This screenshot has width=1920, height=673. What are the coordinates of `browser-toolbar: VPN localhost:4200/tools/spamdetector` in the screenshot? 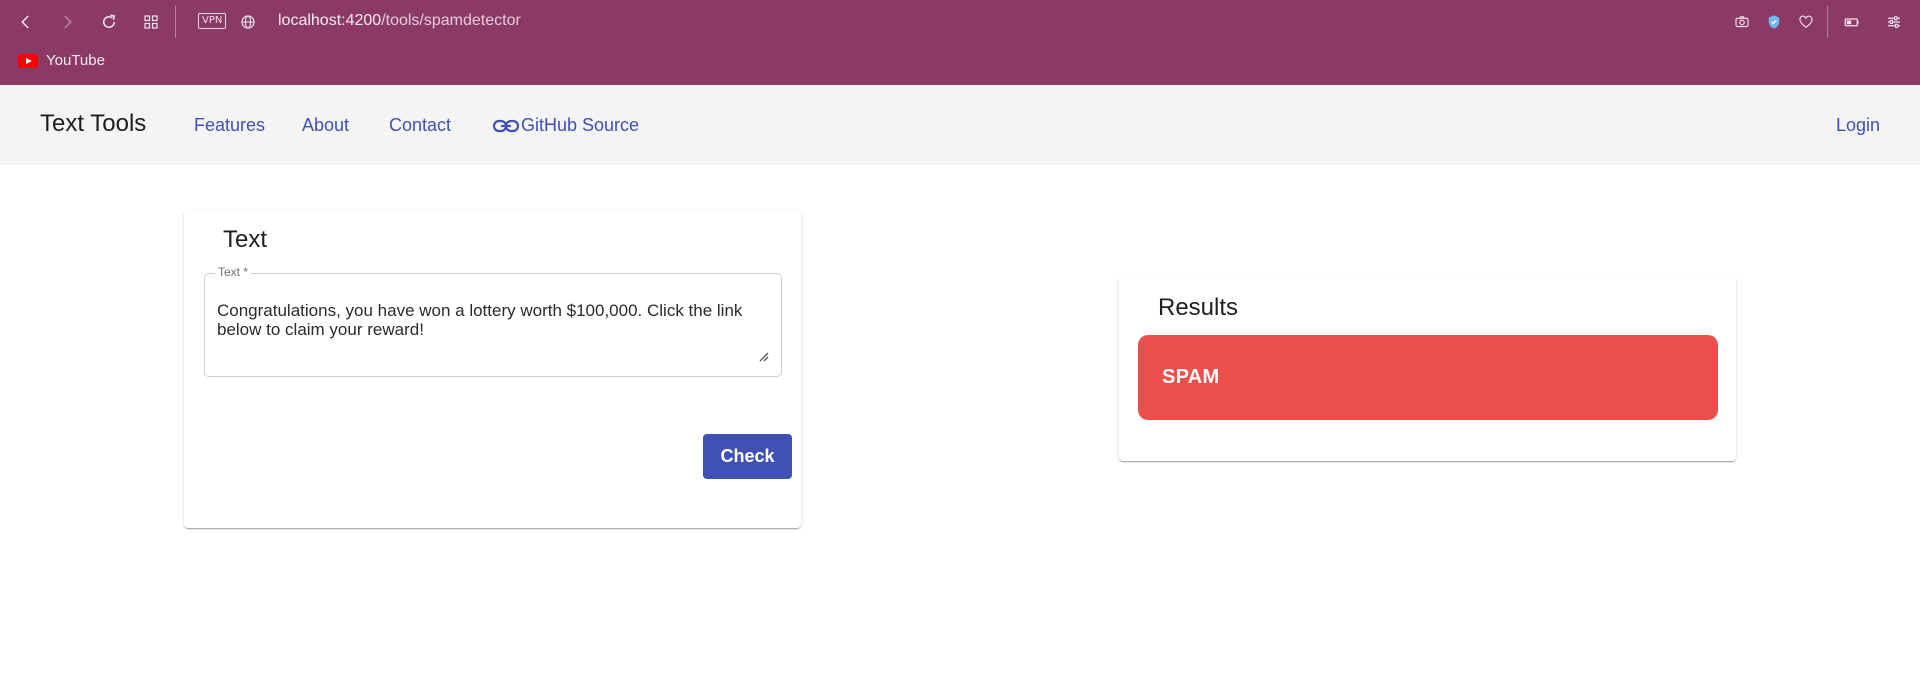 It's located at (960, 22).